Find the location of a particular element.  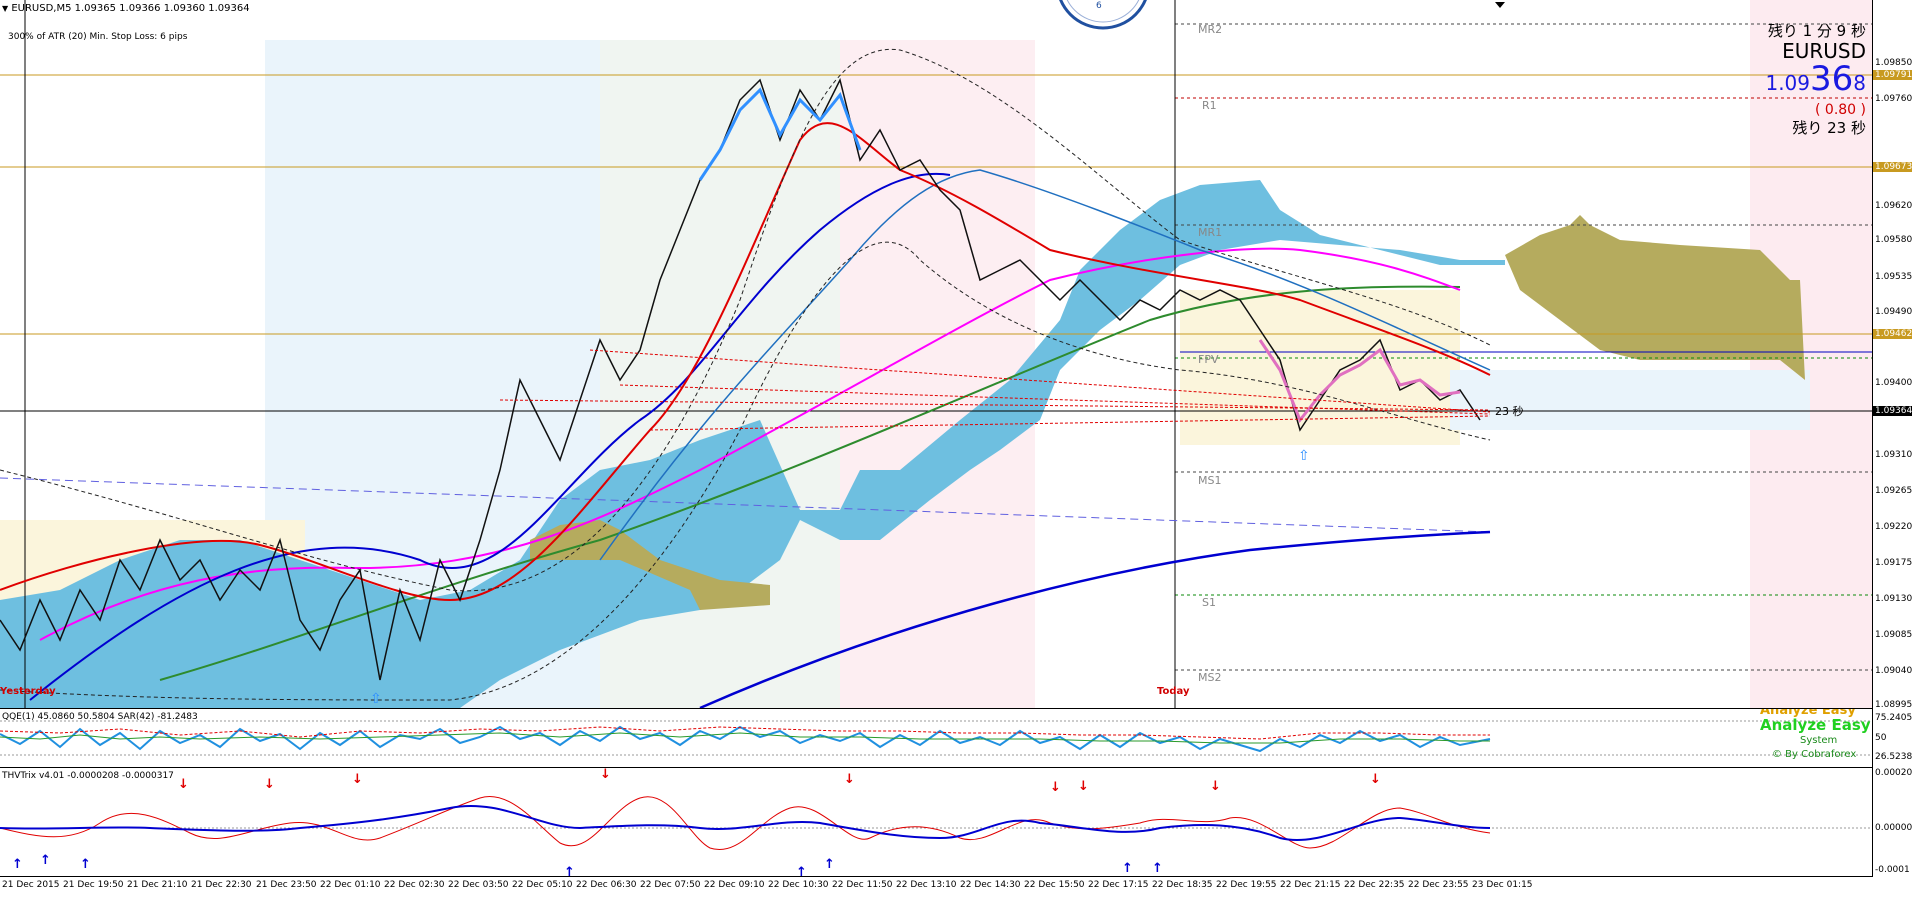

qqe-line-slow is located at coordinates (745, 738).